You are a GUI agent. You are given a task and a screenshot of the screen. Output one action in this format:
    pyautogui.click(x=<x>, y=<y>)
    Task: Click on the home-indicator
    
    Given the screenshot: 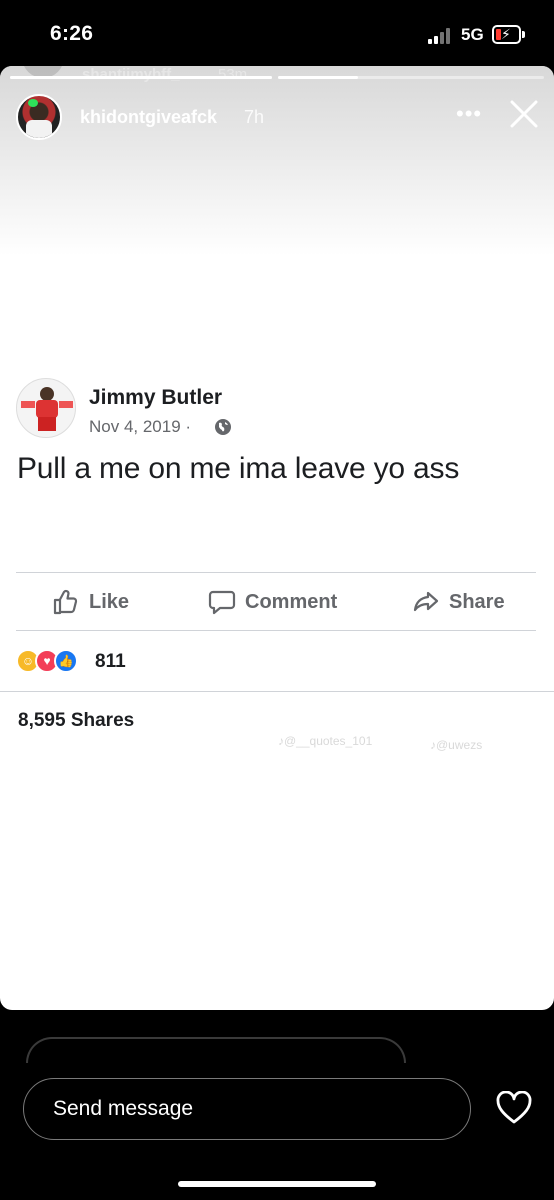 What is the action you would take?
    pyautogui.click(x=277, y=1184)
    